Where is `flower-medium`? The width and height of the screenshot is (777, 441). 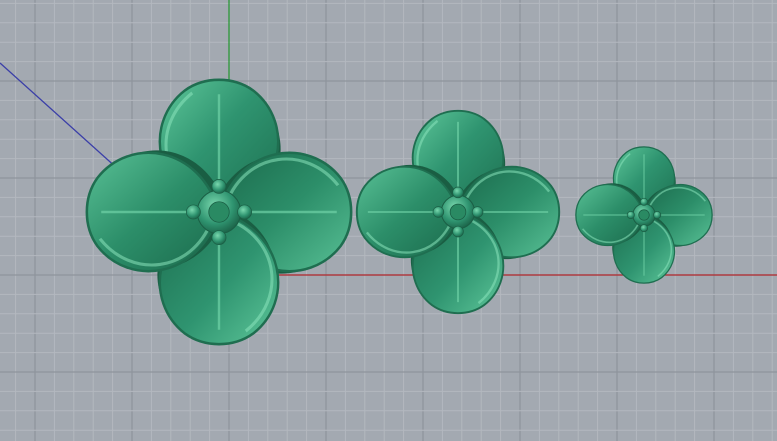 flower-medium is located at coordinates (458, 212).